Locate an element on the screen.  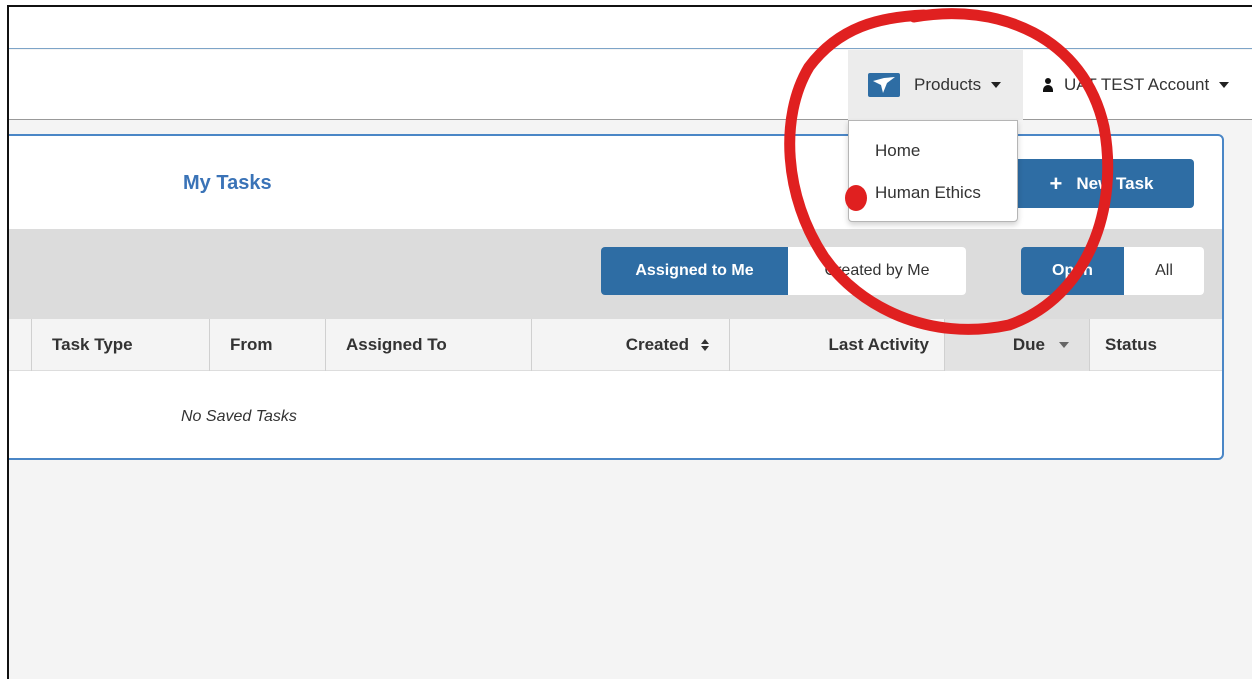
column-label: Assigned To is located at coordinates (396, 344).